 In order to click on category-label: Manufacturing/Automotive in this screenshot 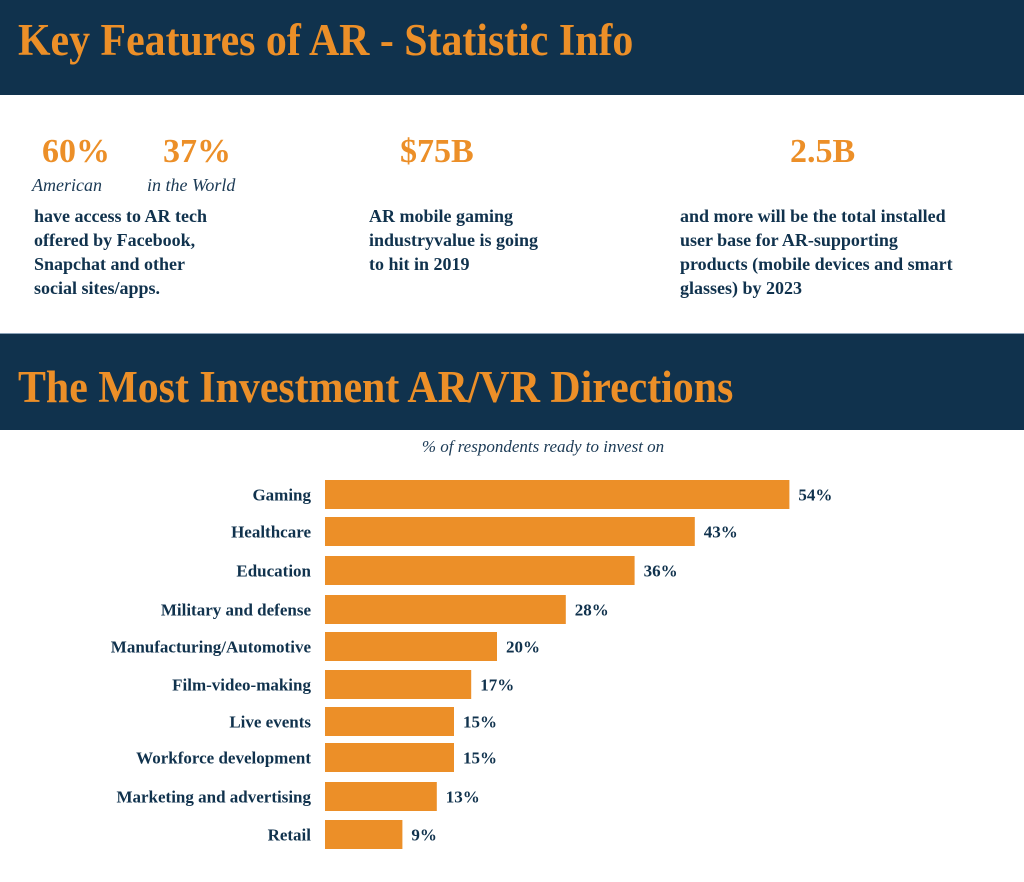, I will do `click(211, 647)`.